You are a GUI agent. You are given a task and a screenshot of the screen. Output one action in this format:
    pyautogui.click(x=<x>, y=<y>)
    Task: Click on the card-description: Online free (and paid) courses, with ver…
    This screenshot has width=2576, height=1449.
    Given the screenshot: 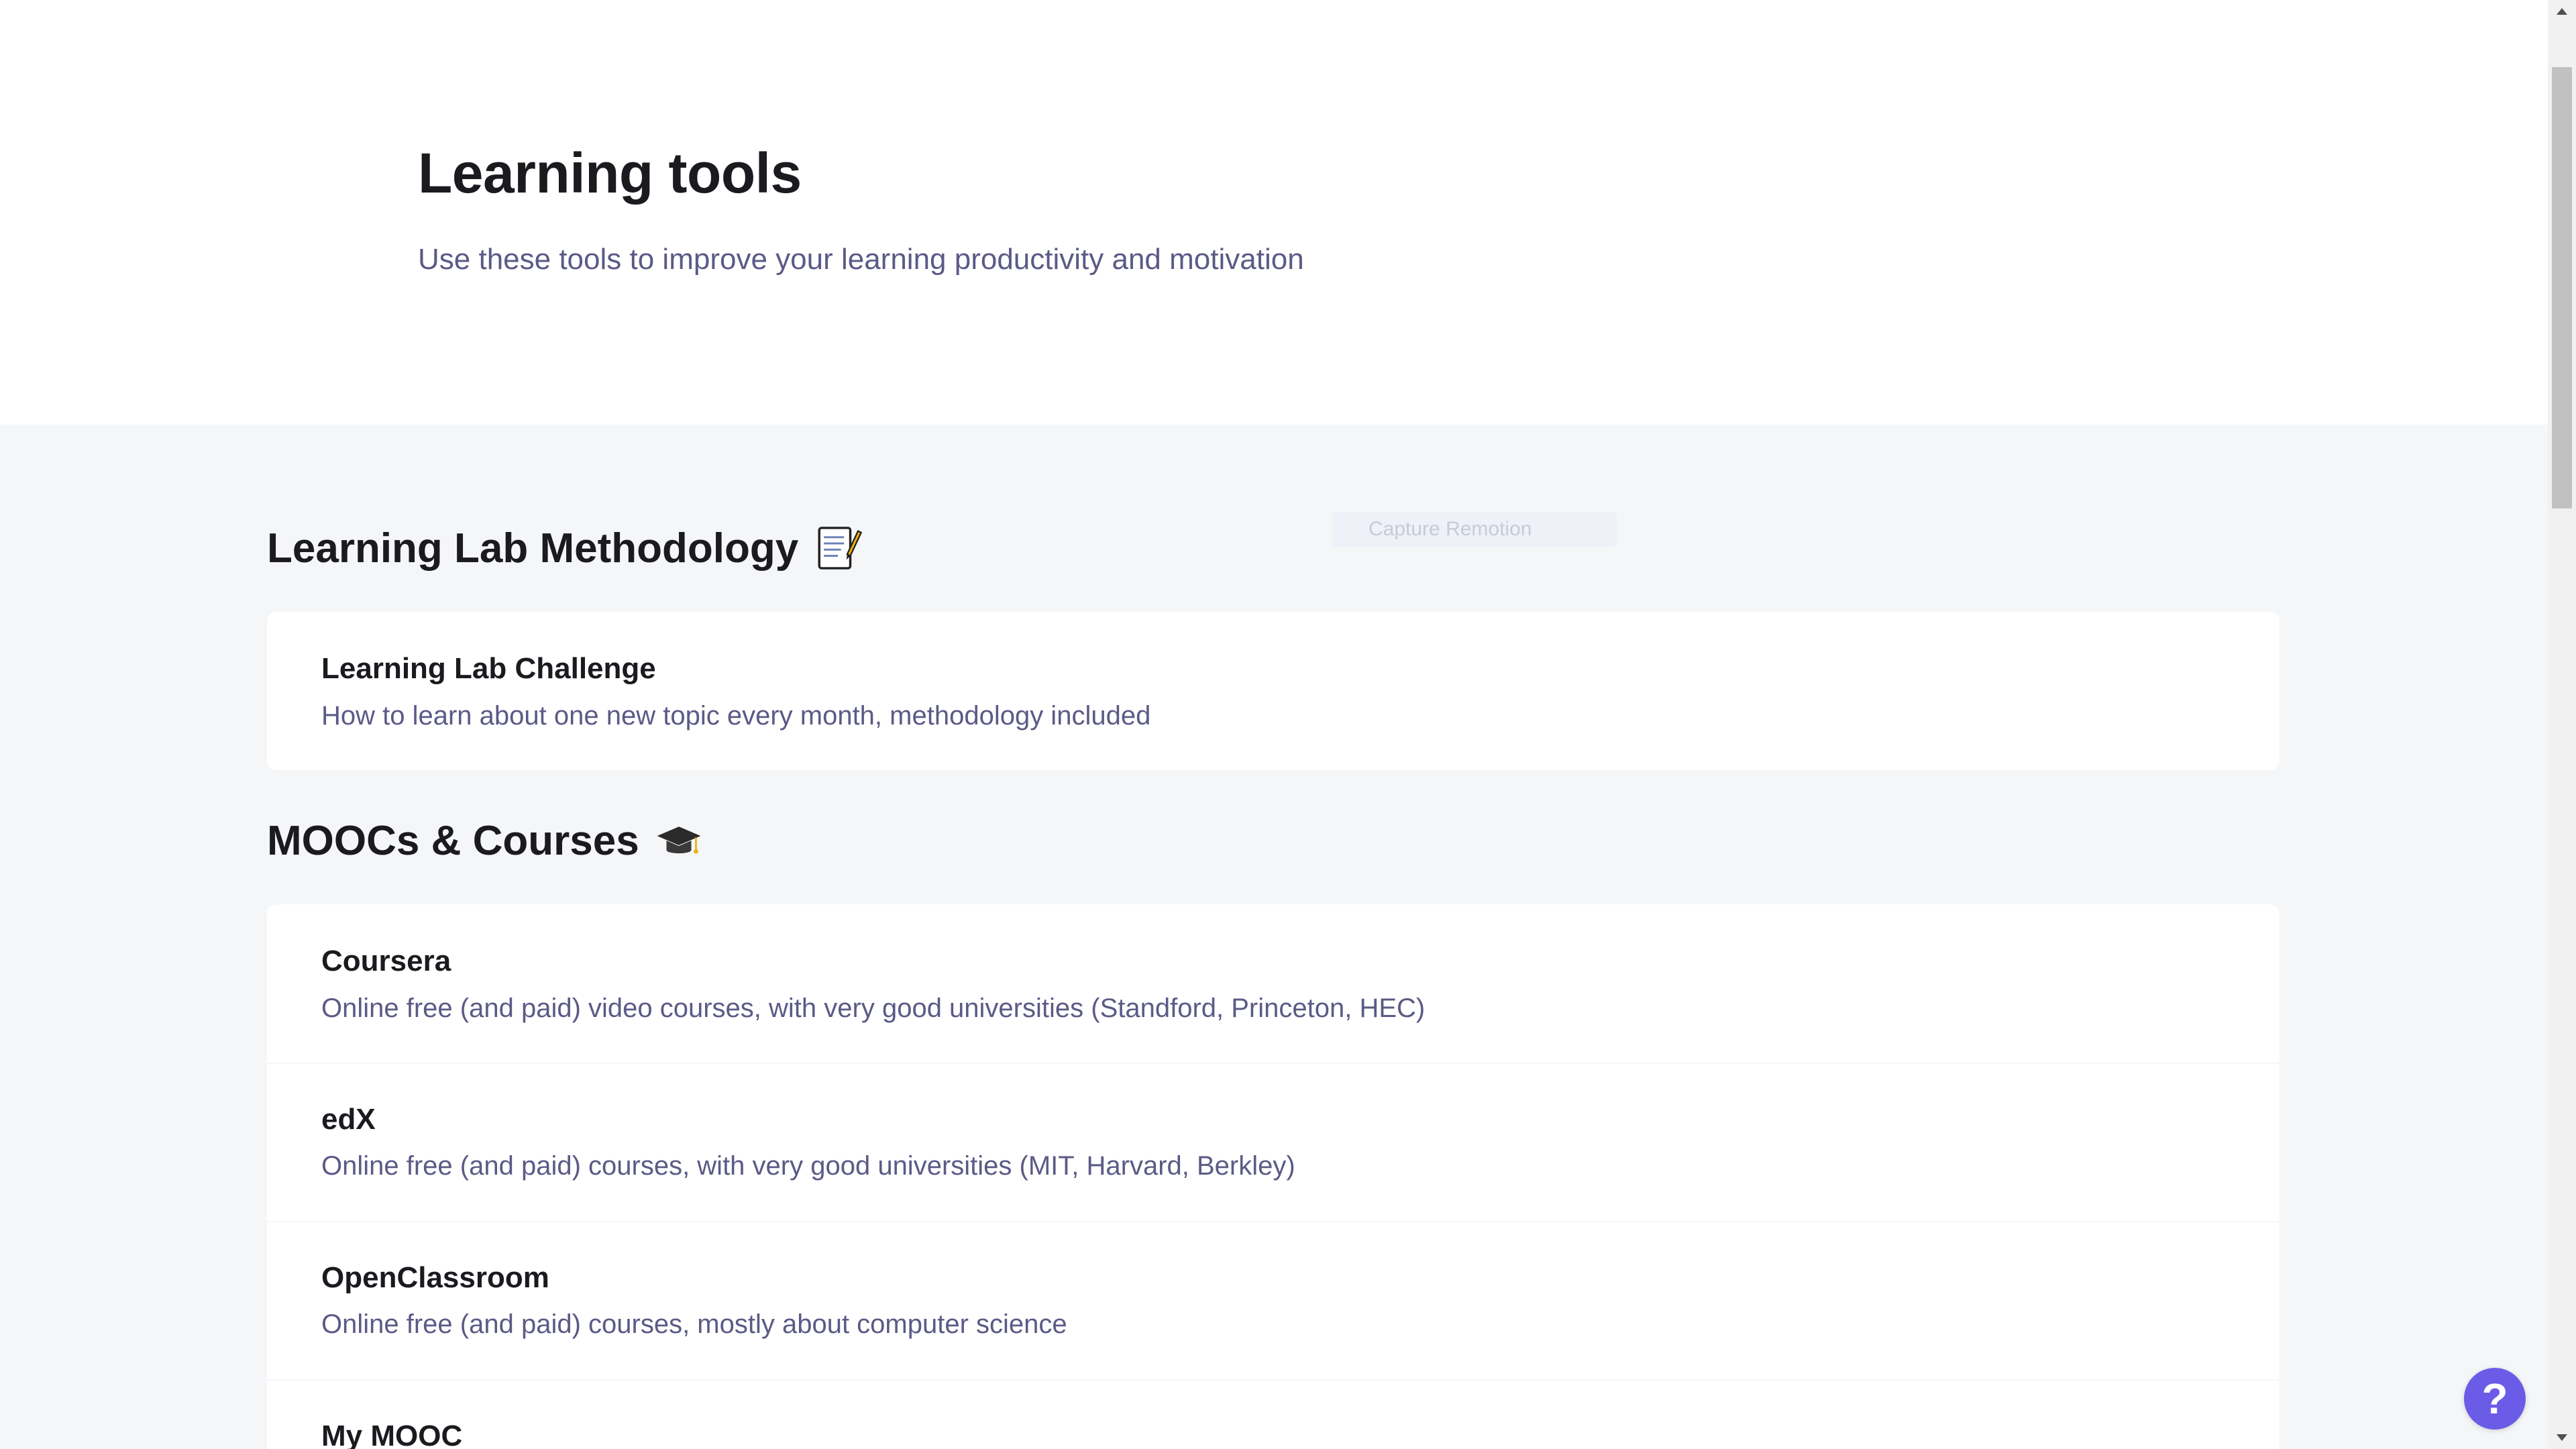 What is the action you would take?
    pyautogui.click(x=808, y=1166)
    